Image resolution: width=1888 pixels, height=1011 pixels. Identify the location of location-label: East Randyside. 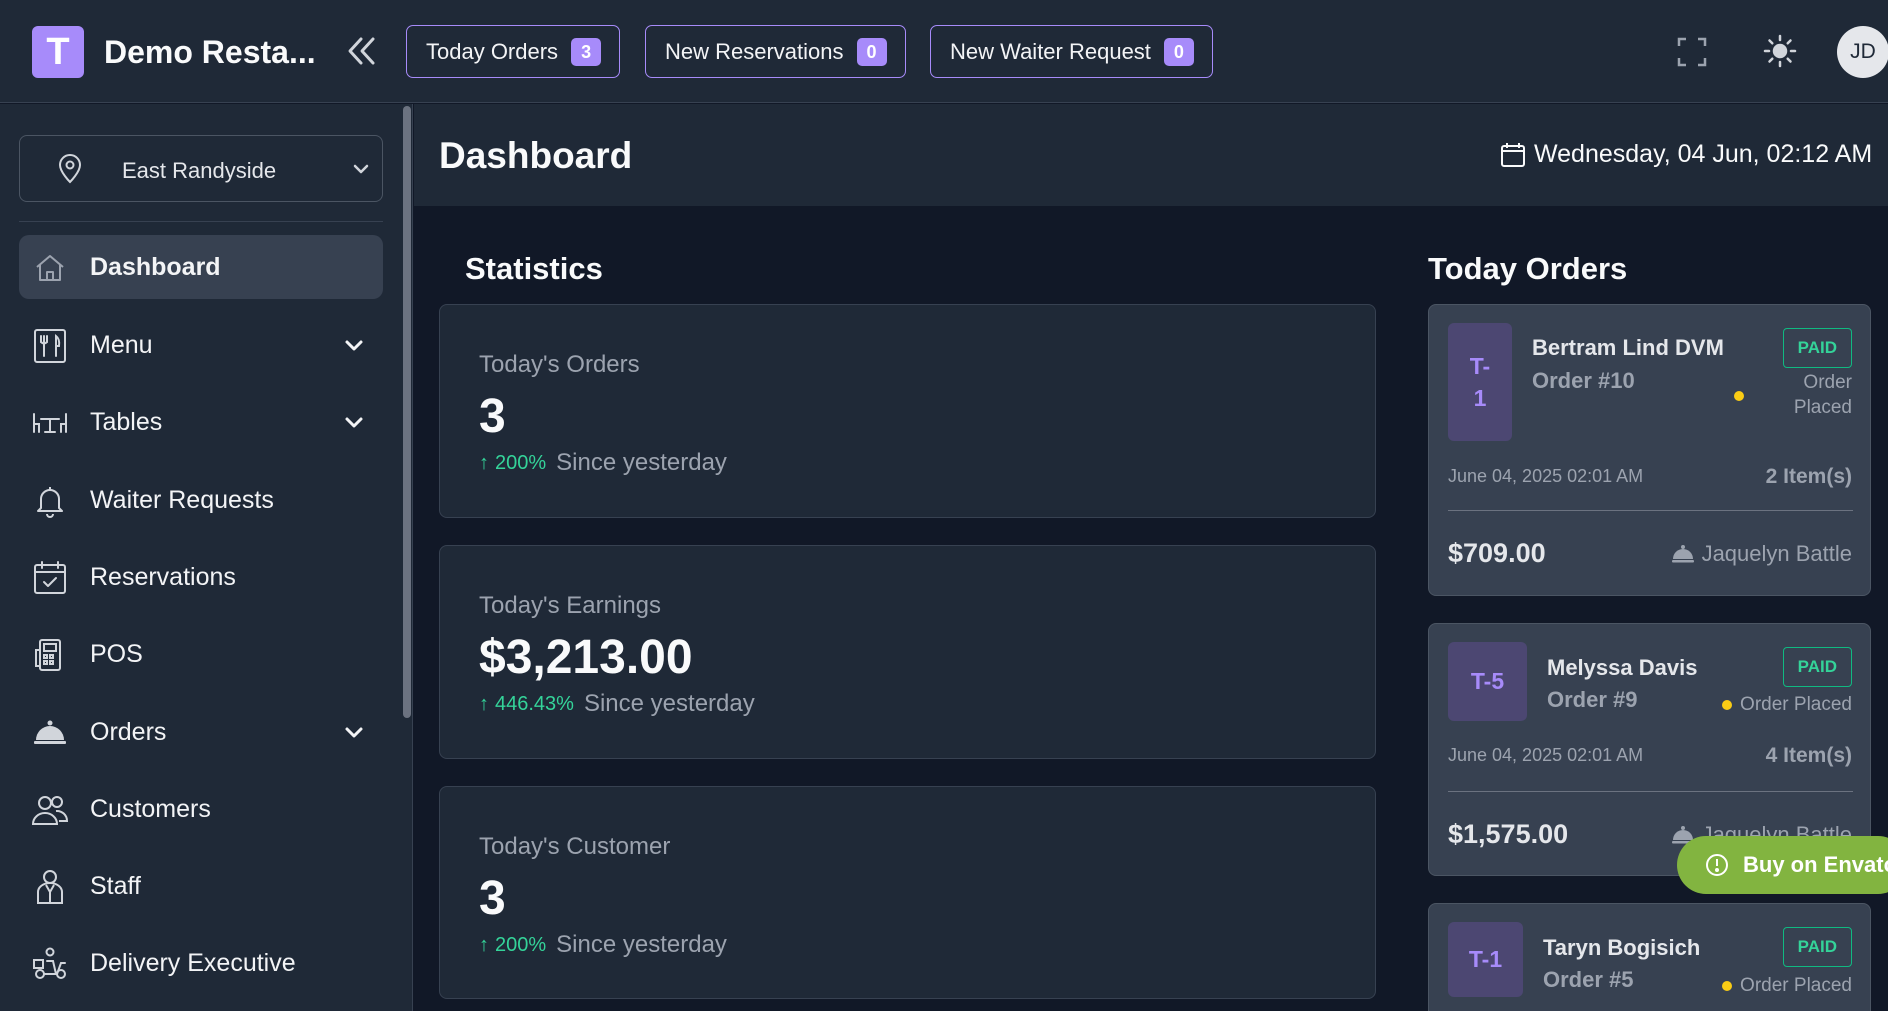
(199, 170).